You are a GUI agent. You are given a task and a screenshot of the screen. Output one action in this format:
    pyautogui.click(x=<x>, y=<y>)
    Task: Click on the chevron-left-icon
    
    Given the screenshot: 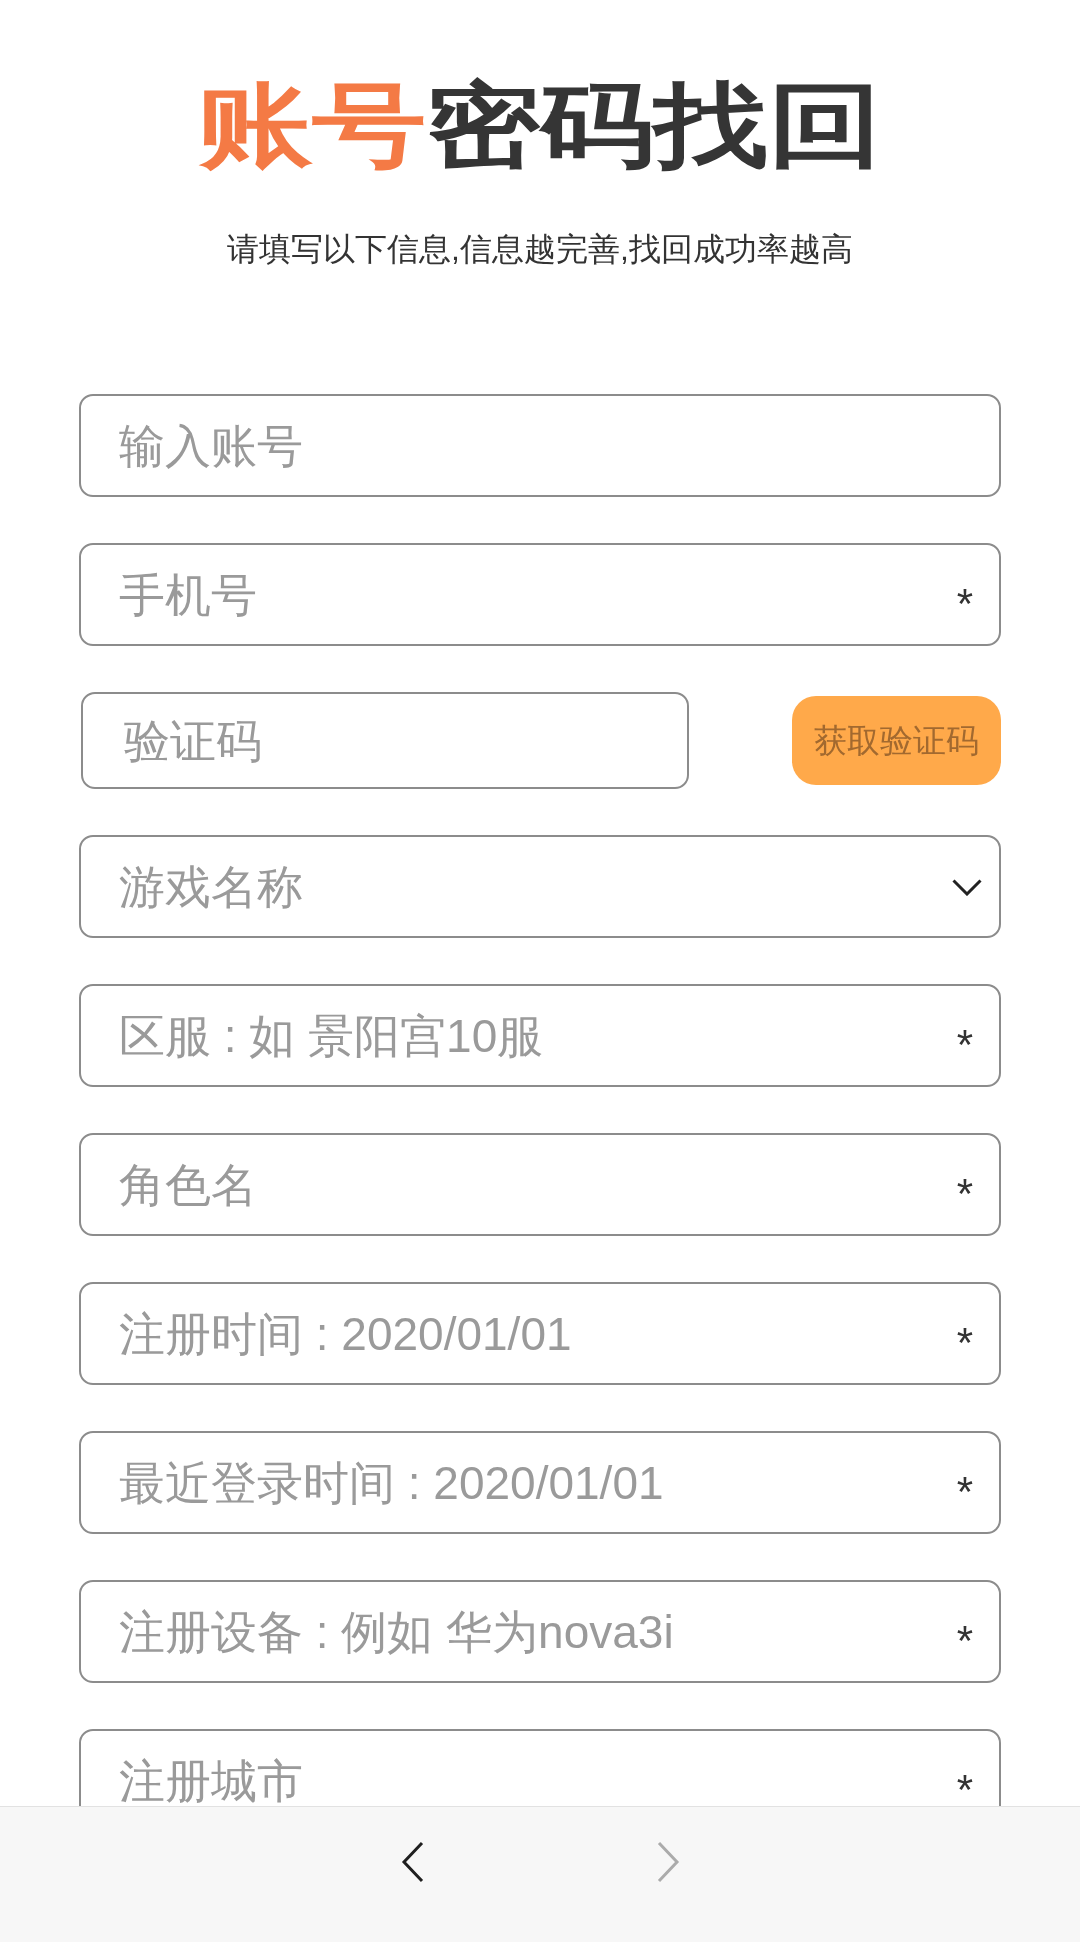 What is the action you would take?
    pyautogui.click(x=412, y=1862)
    